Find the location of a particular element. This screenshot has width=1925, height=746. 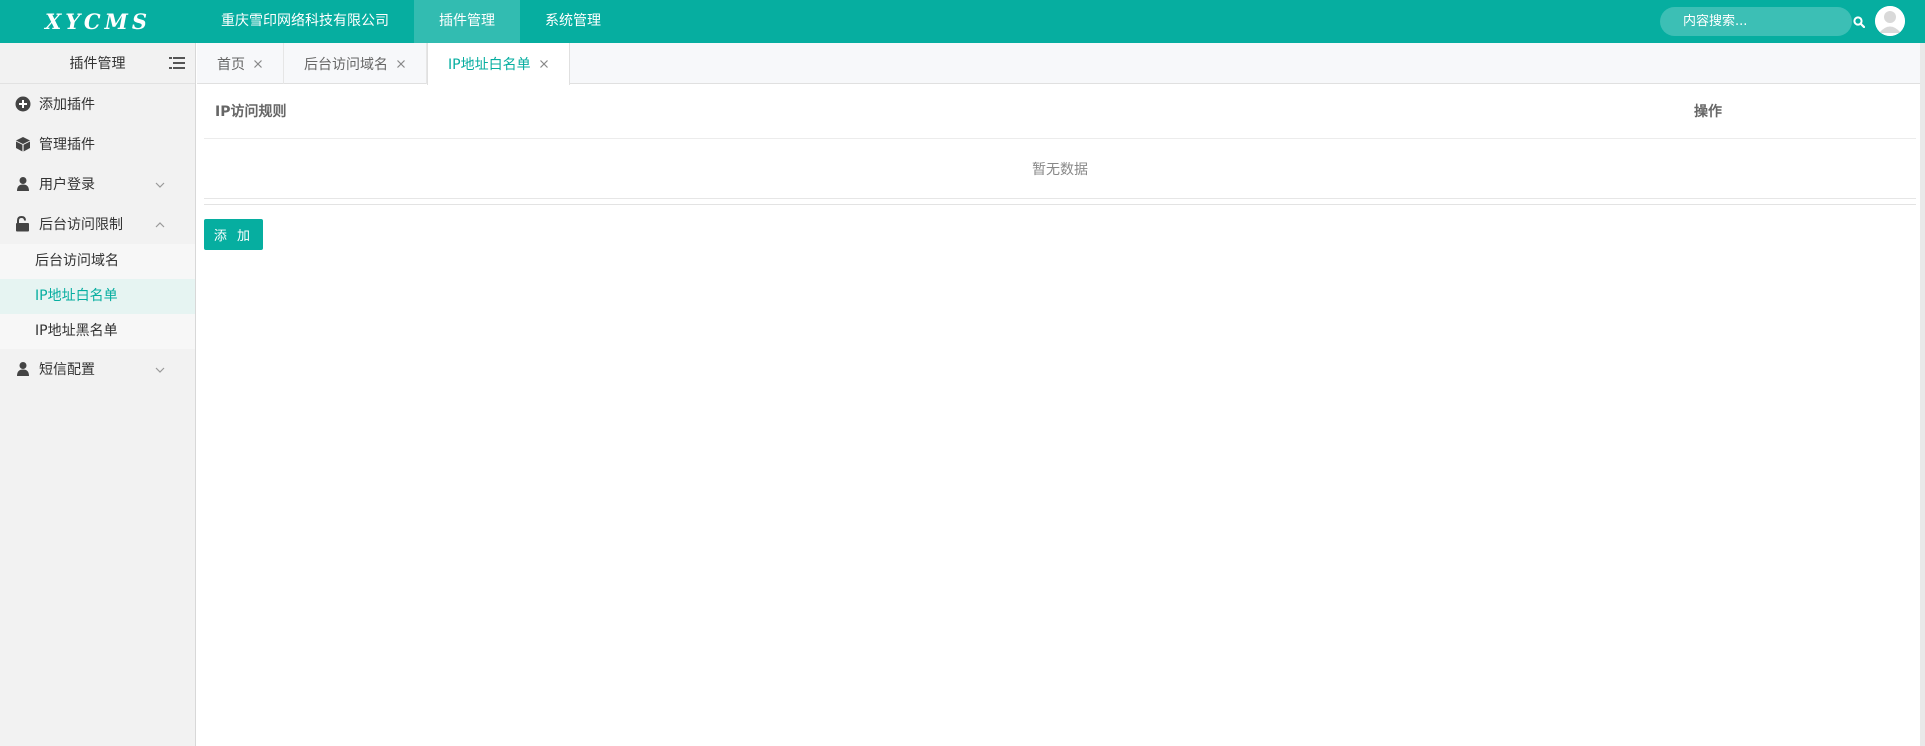

sidebar-subitem-ip-whitelist: IP地址白名单 is located at coordinates (97, 296).